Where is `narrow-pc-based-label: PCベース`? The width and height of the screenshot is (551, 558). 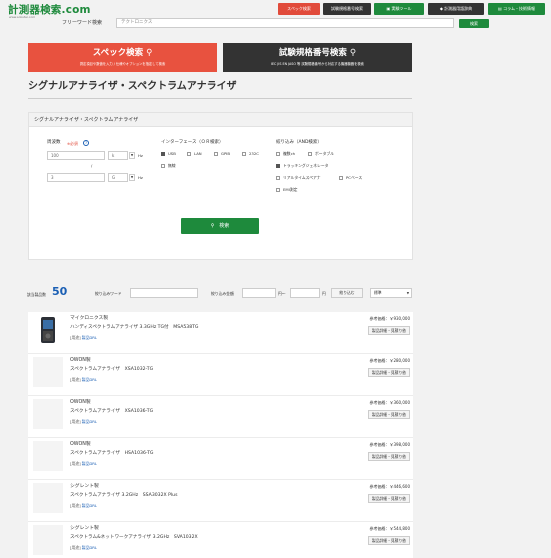
narrow-pc-based-label: PCベース is located at coordinates (354, 177).